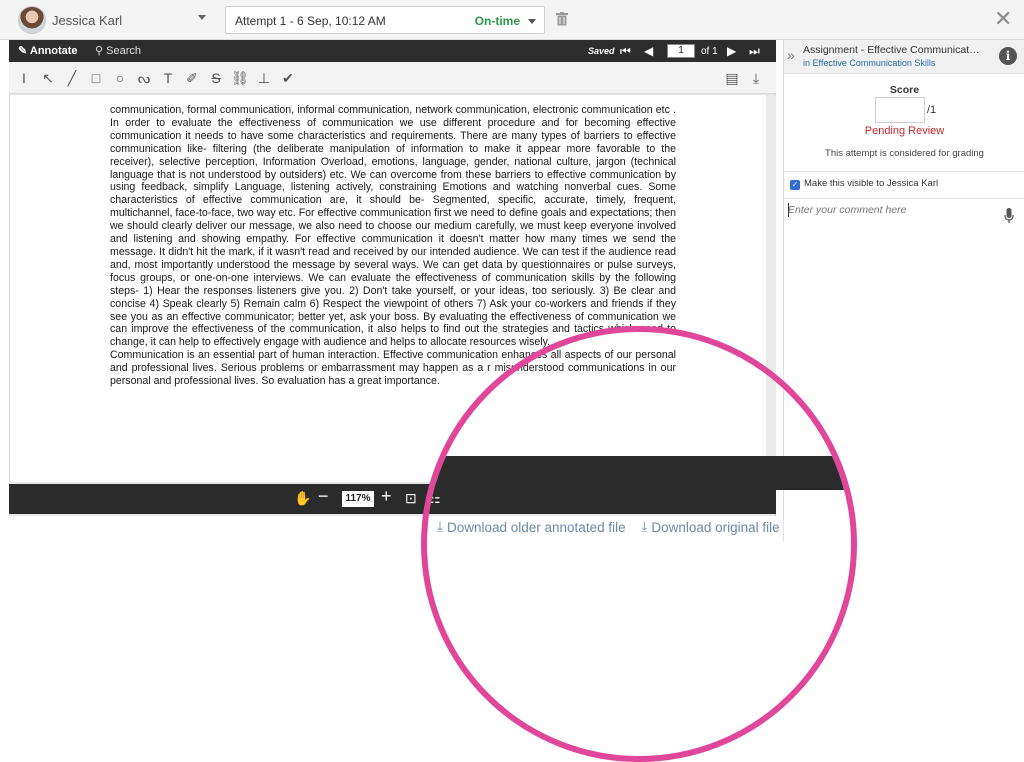 Image resolution: width=1024 pixels, height=762 pixels. I want to click on trash-icon, so click(562, 19).